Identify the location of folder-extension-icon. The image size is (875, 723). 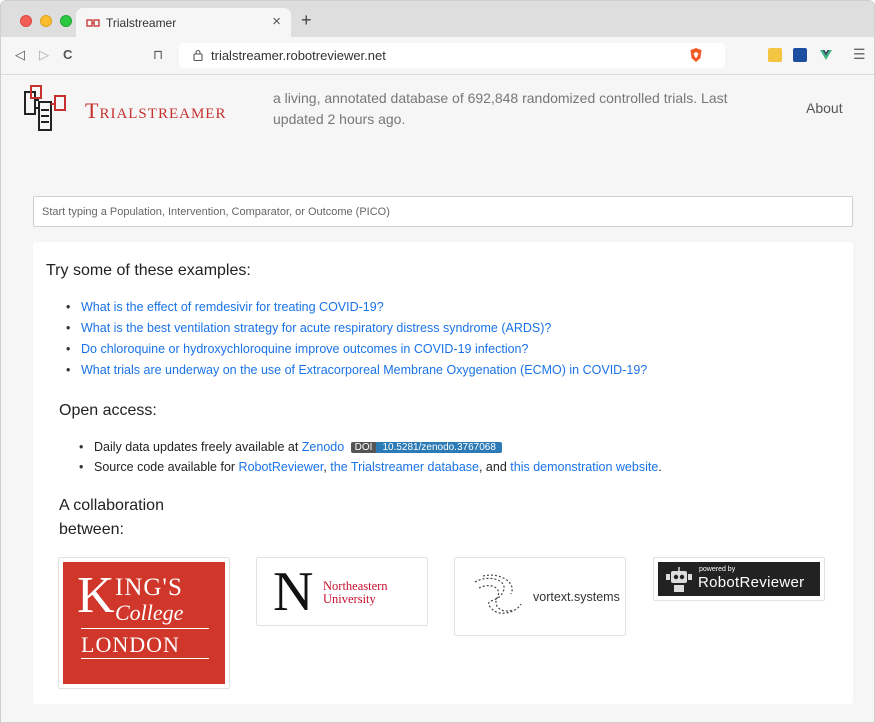
(775, 55).